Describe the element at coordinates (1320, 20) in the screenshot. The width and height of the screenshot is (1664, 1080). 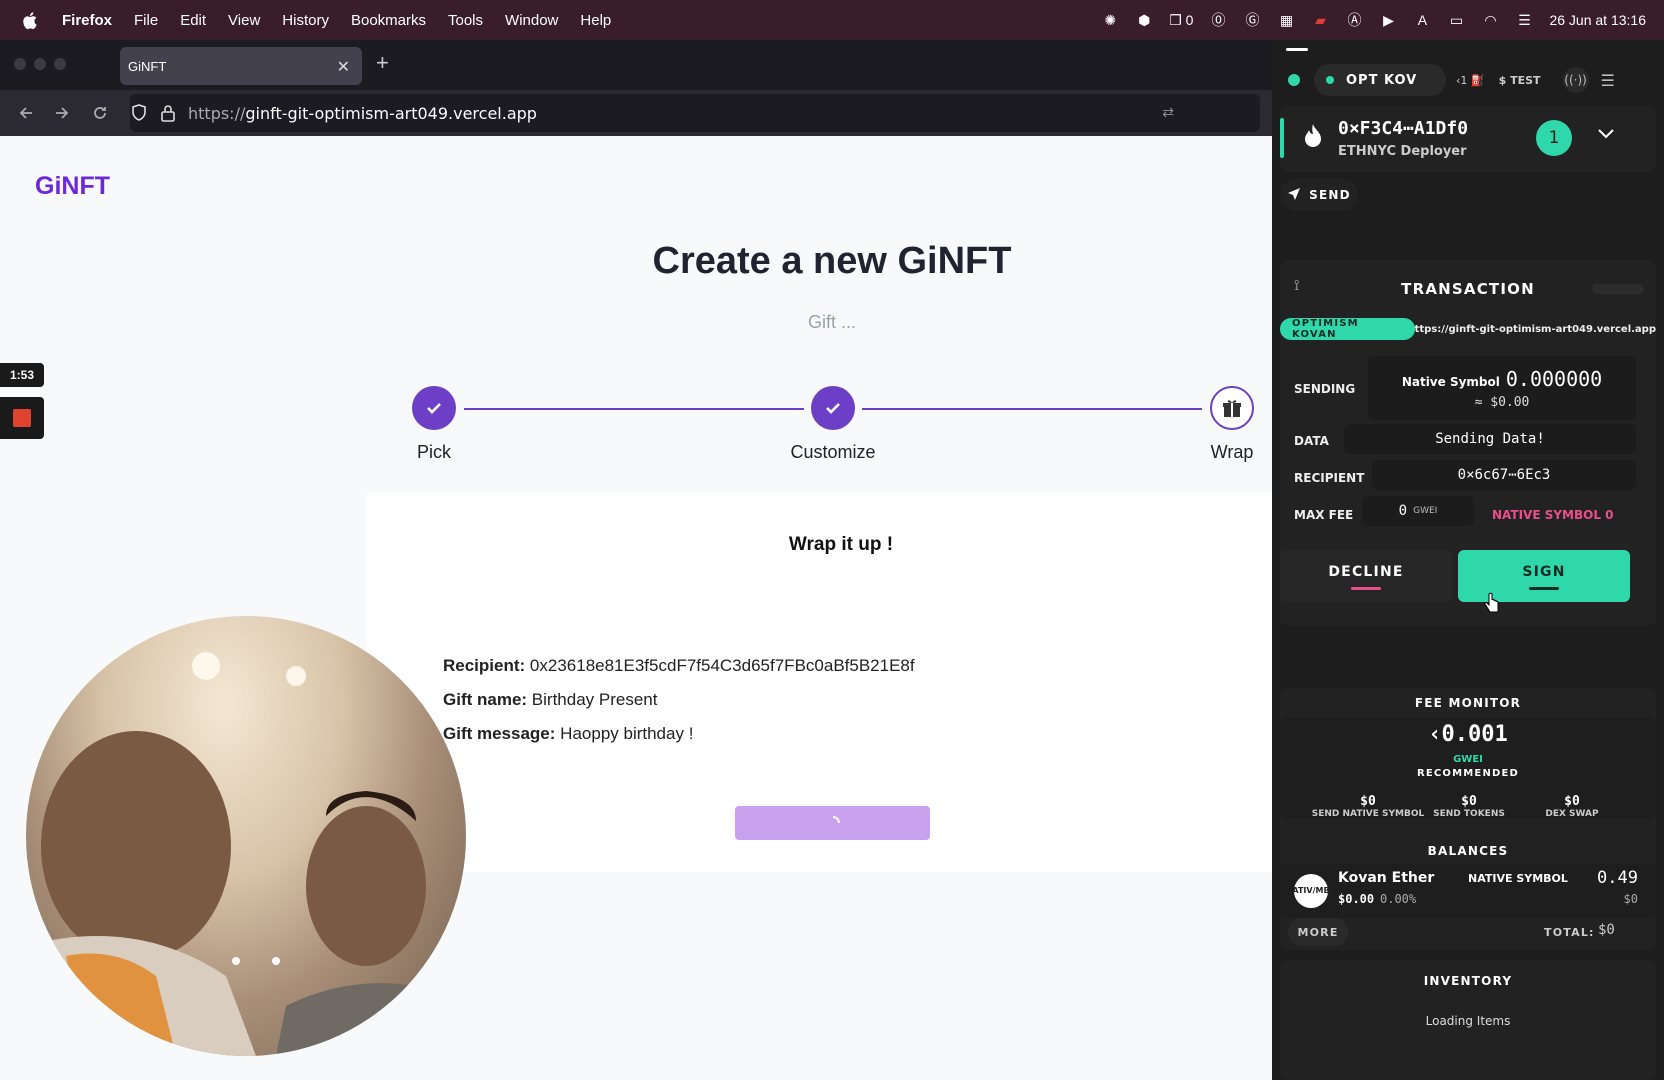
I see `screen-record-icon: ▰` at that location.